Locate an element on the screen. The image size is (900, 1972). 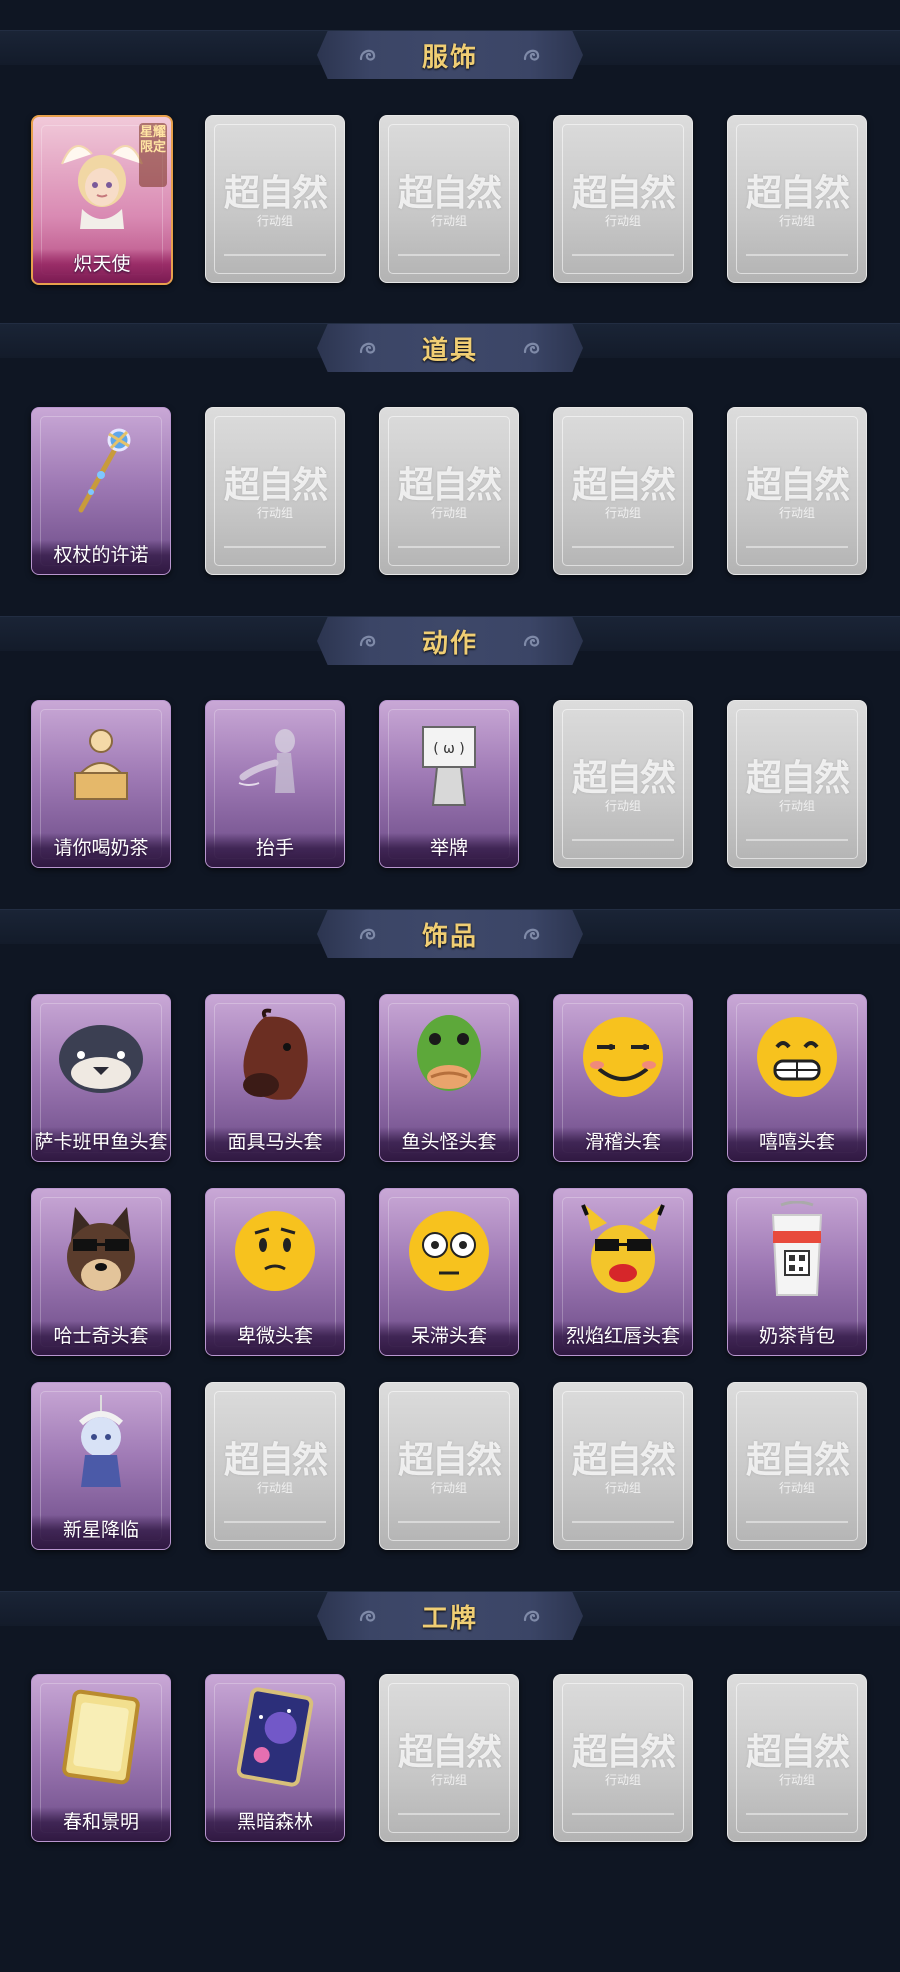
item-label: 面具马头套 is located at coordinates (275, 1142).